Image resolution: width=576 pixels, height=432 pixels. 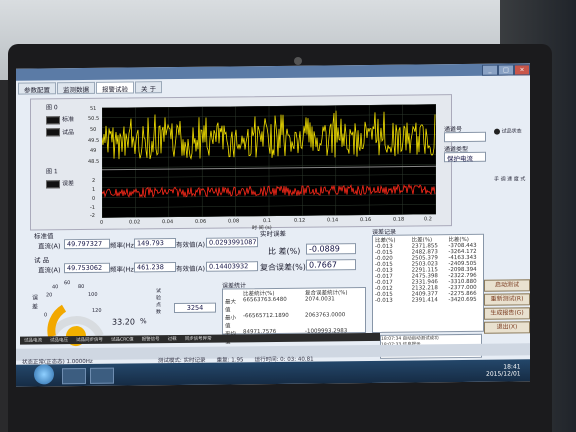 What do you see at coordinates (92, 215) in the screenshot?
I see `y-tick: -2` at bounding box center [92, 215].